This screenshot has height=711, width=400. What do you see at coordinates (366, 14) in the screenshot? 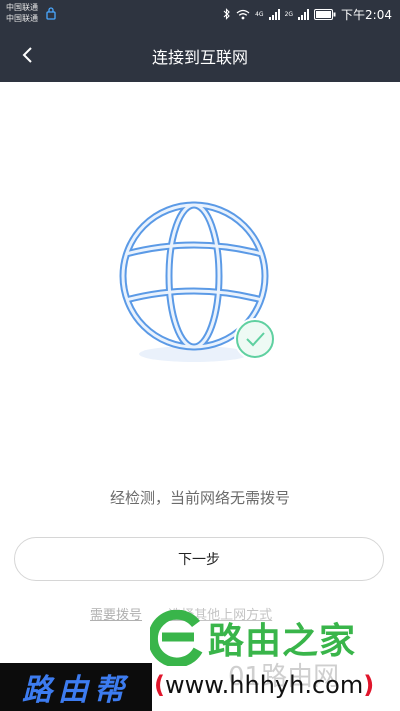
I see `status-time: 下午2:04` at bounding box center [366, 14].